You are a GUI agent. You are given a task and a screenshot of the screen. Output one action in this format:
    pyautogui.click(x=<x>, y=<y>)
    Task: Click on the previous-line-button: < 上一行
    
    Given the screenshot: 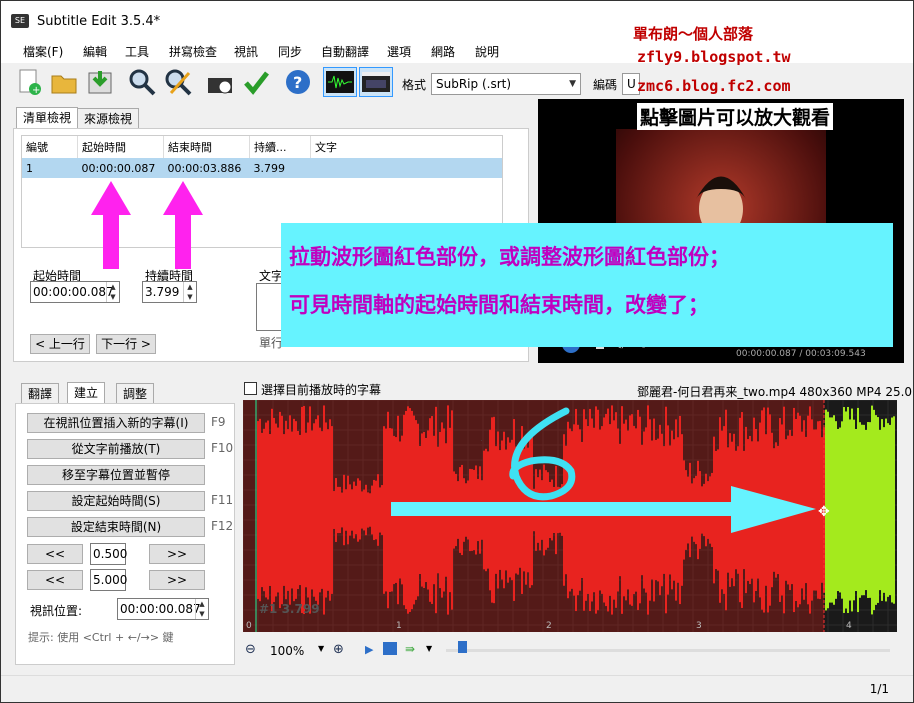 What is the action you would take?
    pyautogui.click(x=60, y=344)
    